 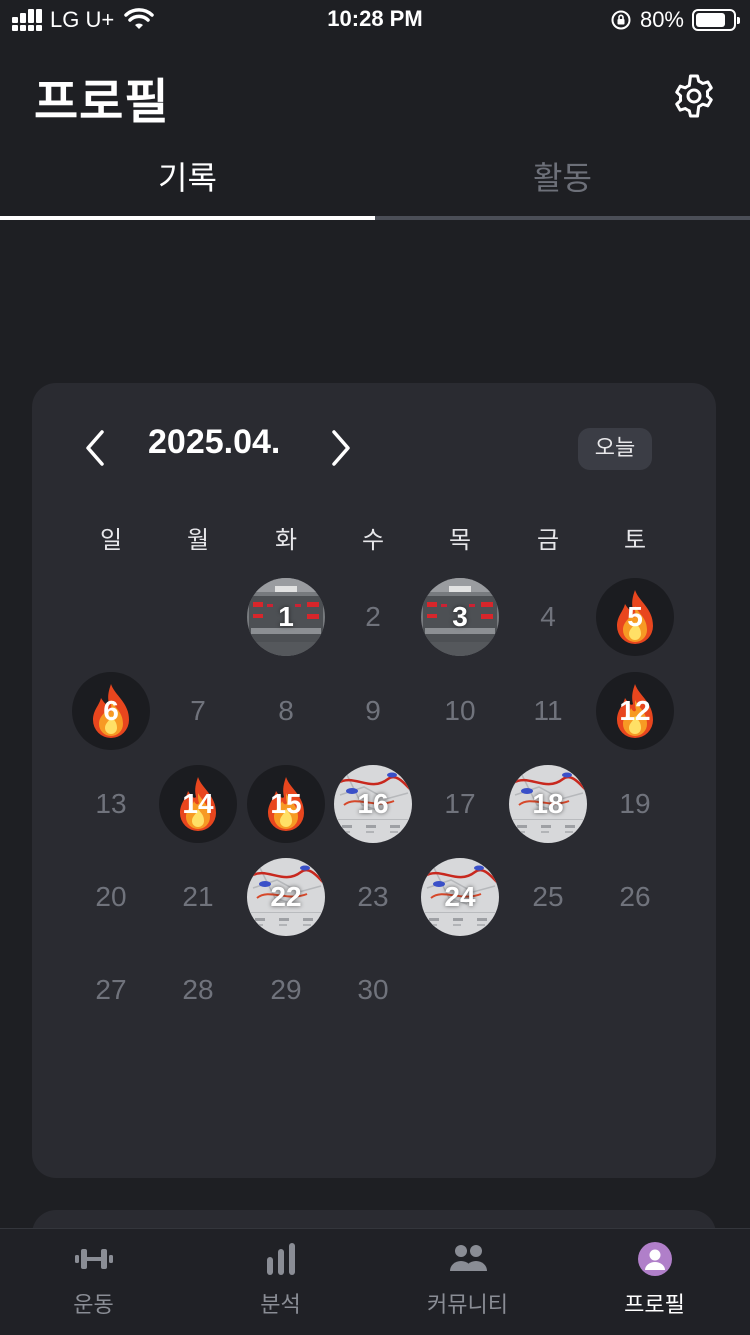 I want to click on calendar-day: 26, so click(x=635, y=897).